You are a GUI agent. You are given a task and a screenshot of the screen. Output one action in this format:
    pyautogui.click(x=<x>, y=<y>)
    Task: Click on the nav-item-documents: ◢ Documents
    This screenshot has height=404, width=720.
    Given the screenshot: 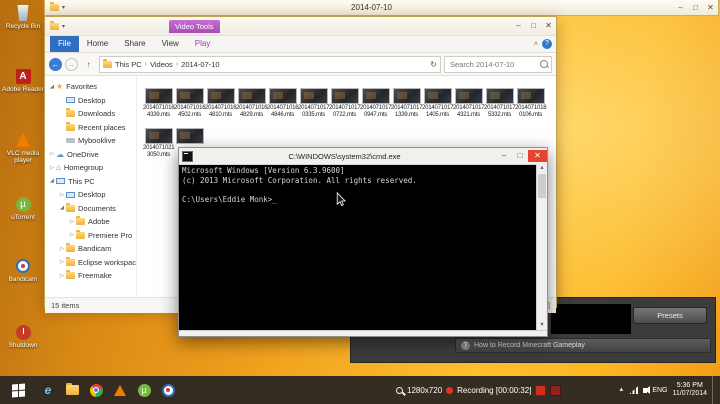 What is the action you would take?
    pyautogui.click(x=90, y=209)
    